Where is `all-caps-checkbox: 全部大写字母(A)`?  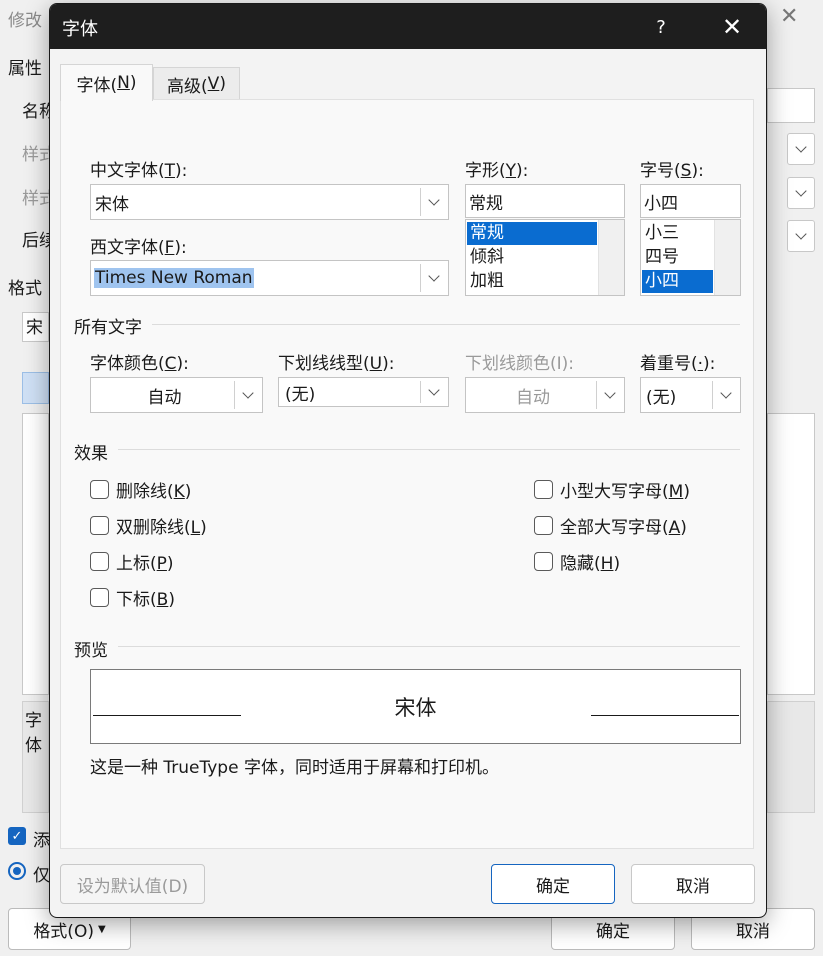 all-caps-checkbox: 全部大写字母(A) is located at coordinates (610, 525).